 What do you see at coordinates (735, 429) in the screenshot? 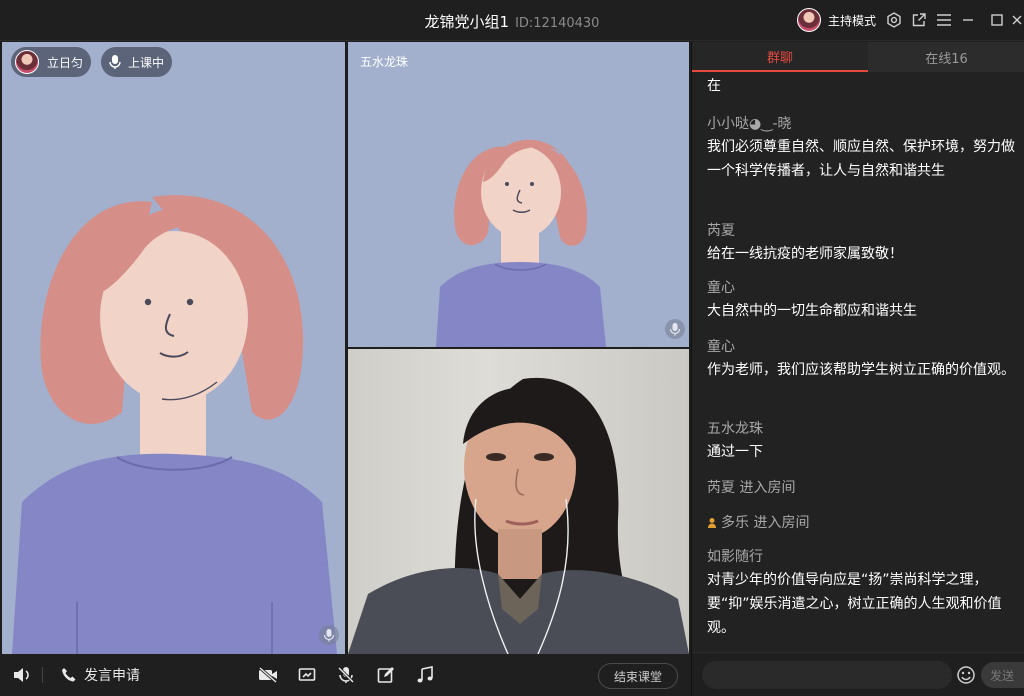
I see `message-sender: 五水龙珠` at bounding box center [735, 429].